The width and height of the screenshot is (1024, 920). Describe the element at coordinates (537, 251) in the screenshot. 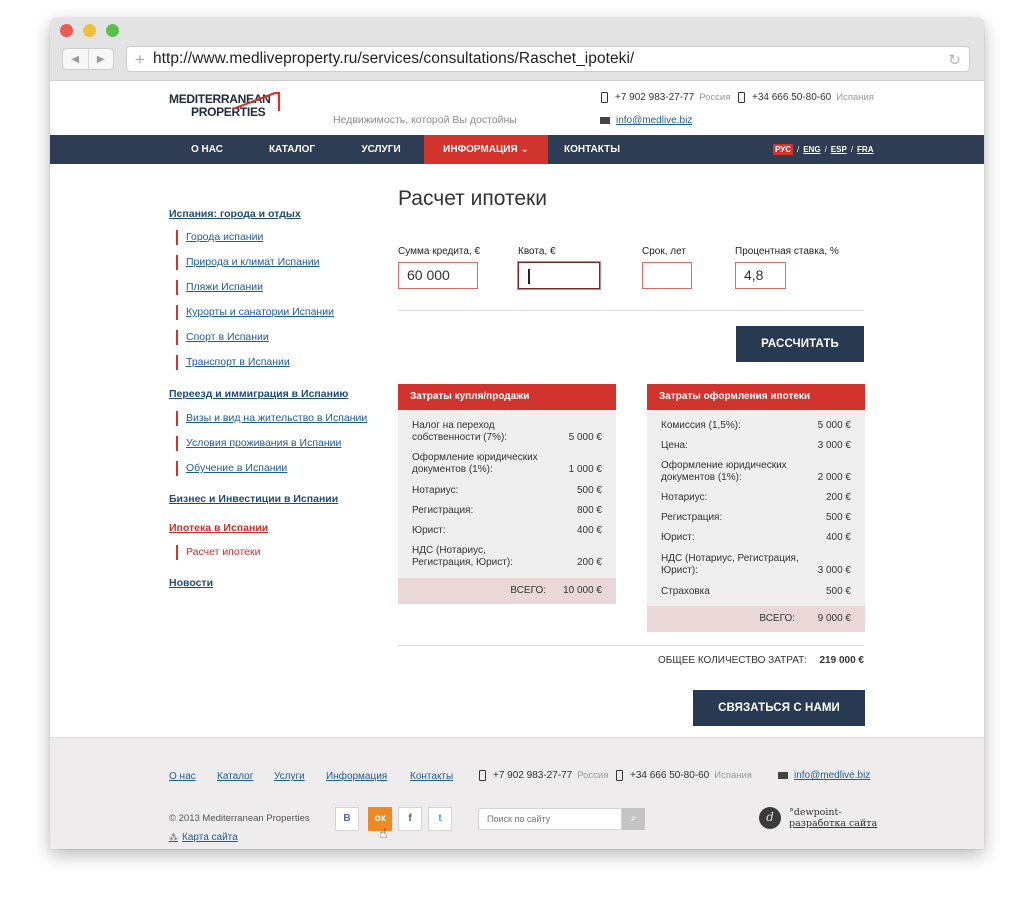

I see `quota-label: Квота, €` at that location.